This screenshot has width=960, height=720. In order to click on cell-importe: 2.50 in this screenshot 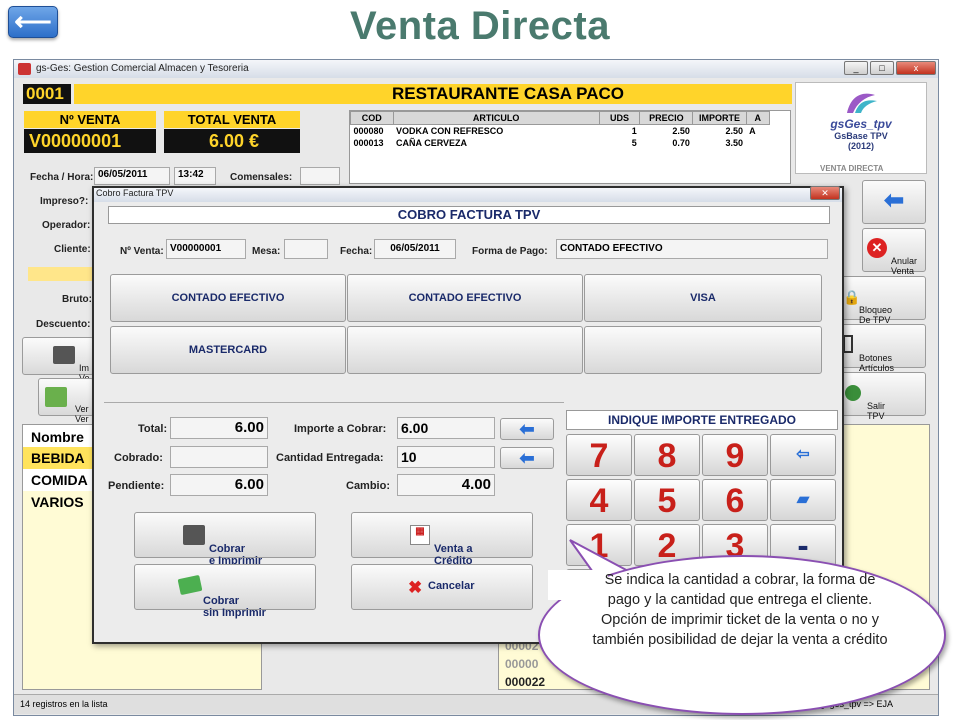, I will do `click(734, 131)`.